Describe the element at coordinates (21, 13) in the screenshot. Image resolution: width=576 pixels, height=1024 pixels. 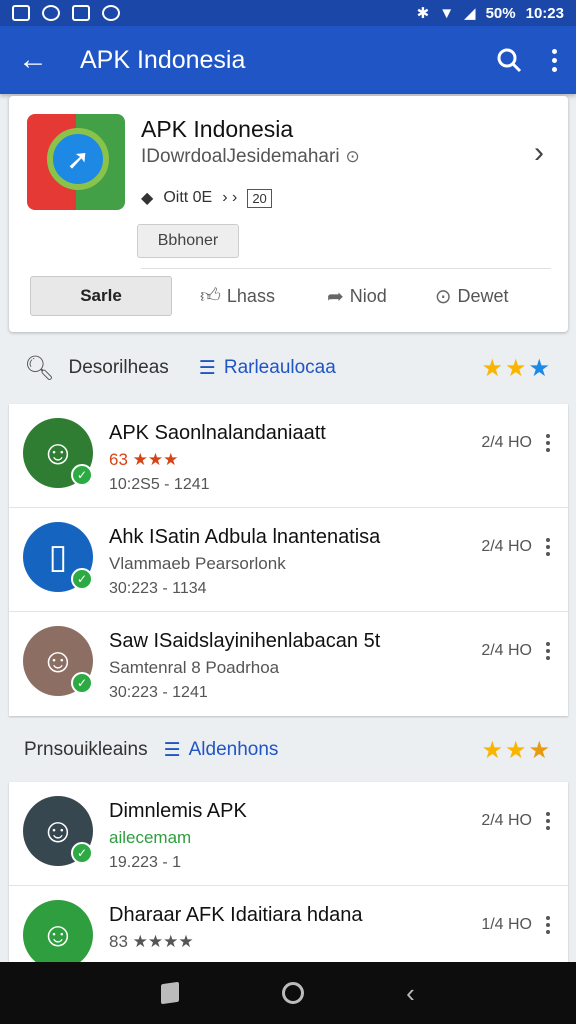
I see `gallery-notification-icon` at that location.